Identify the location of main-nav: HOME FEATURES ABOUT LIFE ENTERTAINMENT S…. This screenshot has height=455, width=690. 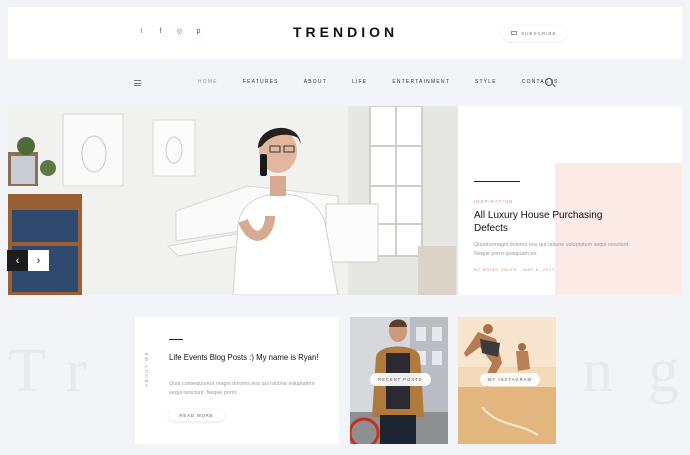
(345, 83).